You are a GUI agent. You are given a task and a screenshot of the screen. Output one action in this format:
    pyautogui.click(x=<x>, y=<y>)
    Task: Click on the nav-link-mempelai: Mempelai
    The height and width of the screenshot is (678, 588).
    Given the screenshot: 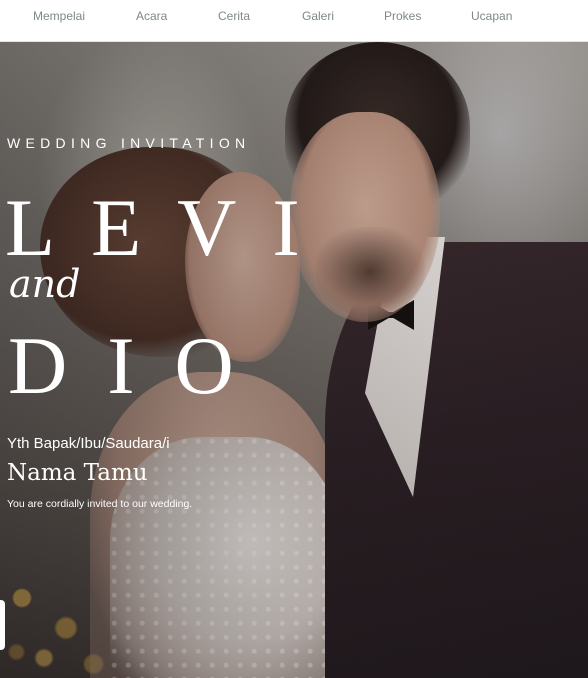 What is the action you would take?
    pyautogui.click(x=59, y=16)
    